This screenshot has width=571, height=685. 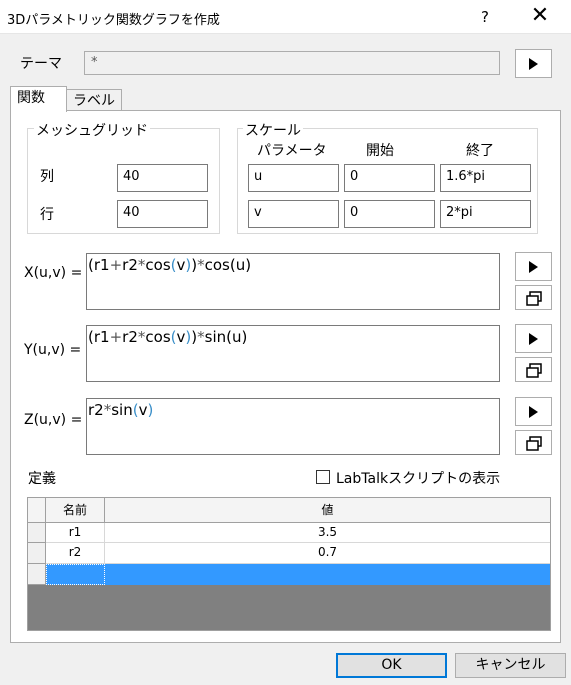 I want to click on z-function-expand-button, so click(x=533, y=442).